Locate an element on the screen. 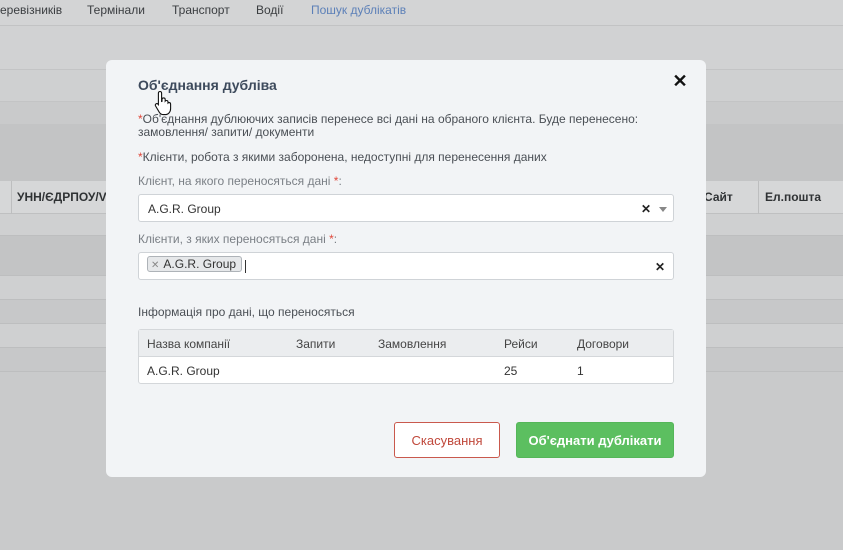  target-client-label: Клієнт, на якого переносяться дані *: is located at coordinates (240, 181).